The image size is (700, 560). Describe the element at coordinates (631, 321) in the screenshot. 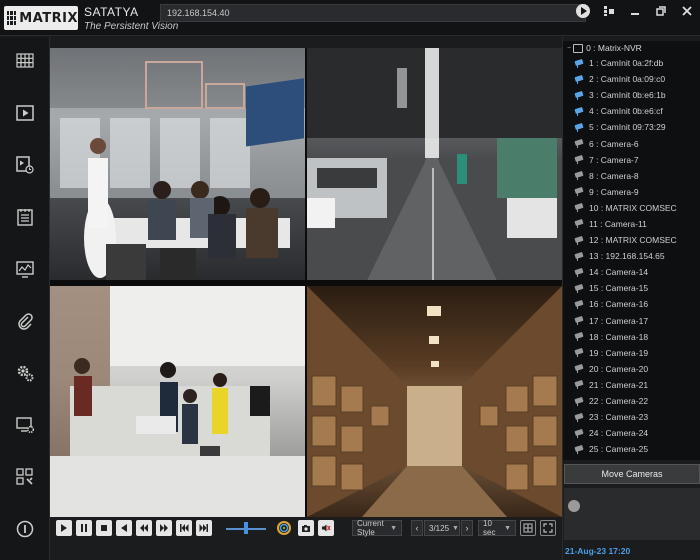

I see `tree-item-camera: 17 : Camera-17` at that location.